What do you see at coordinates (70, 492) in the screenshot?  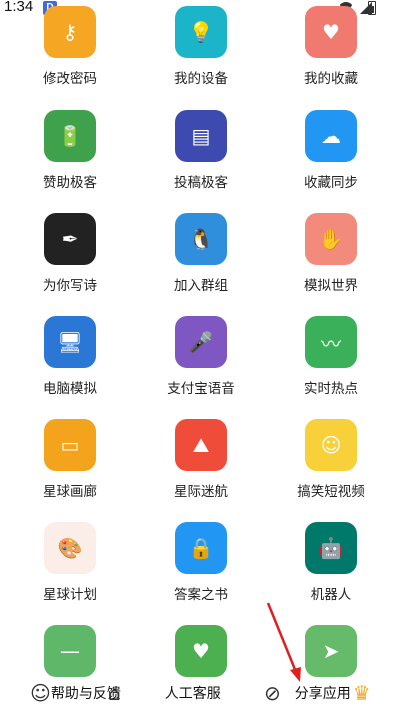 I see `grid-item-label: 星球画廊` at bounding box center [70, 492].